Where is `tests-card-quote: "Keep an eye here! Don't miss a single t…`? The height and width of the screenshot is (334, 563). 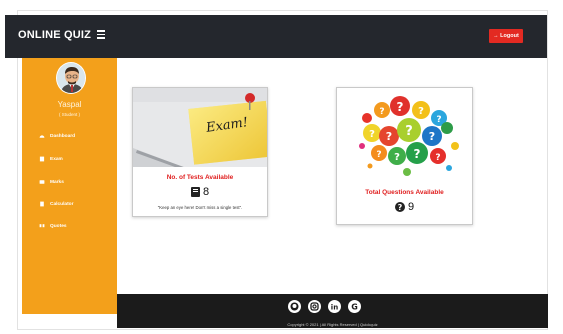
tests-card-quote: "Keep an eye here! Don't miss a single t… is located at coordinates (200, 207).